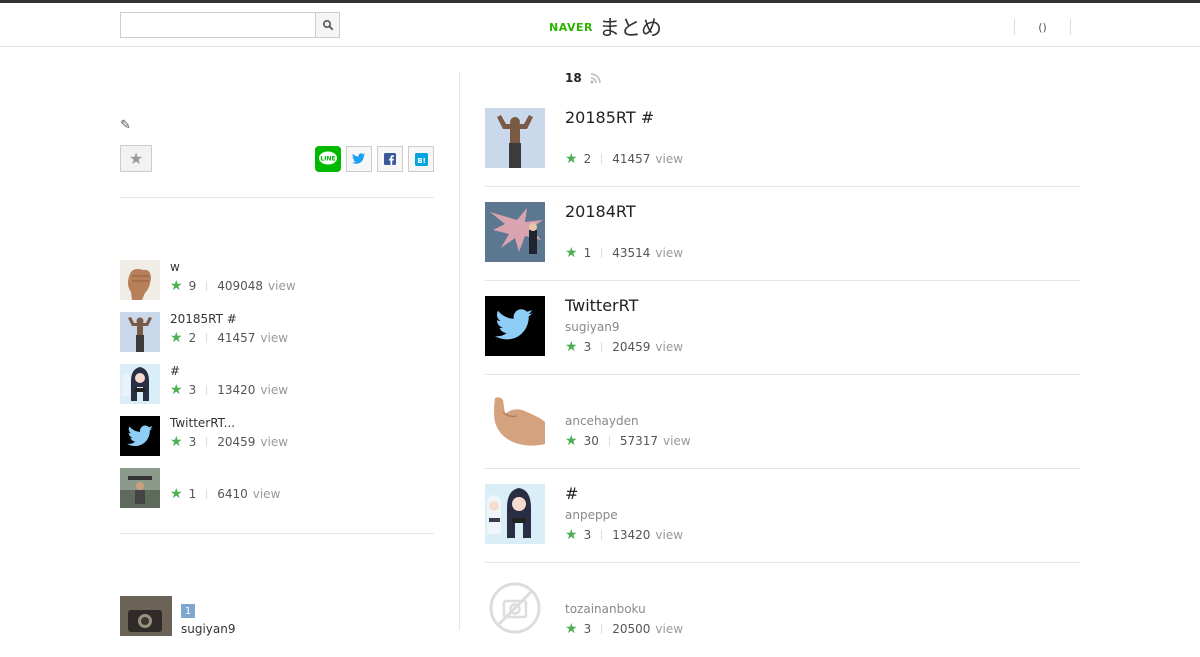  Describe the element at coordinates (175, 371) in the screenshot. I see `list-item-title: #` at that location.